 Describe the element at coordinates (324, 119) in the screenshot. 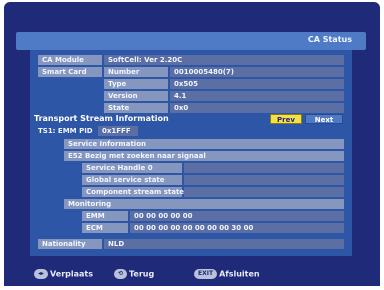

I see `next-button: Next` at that location.